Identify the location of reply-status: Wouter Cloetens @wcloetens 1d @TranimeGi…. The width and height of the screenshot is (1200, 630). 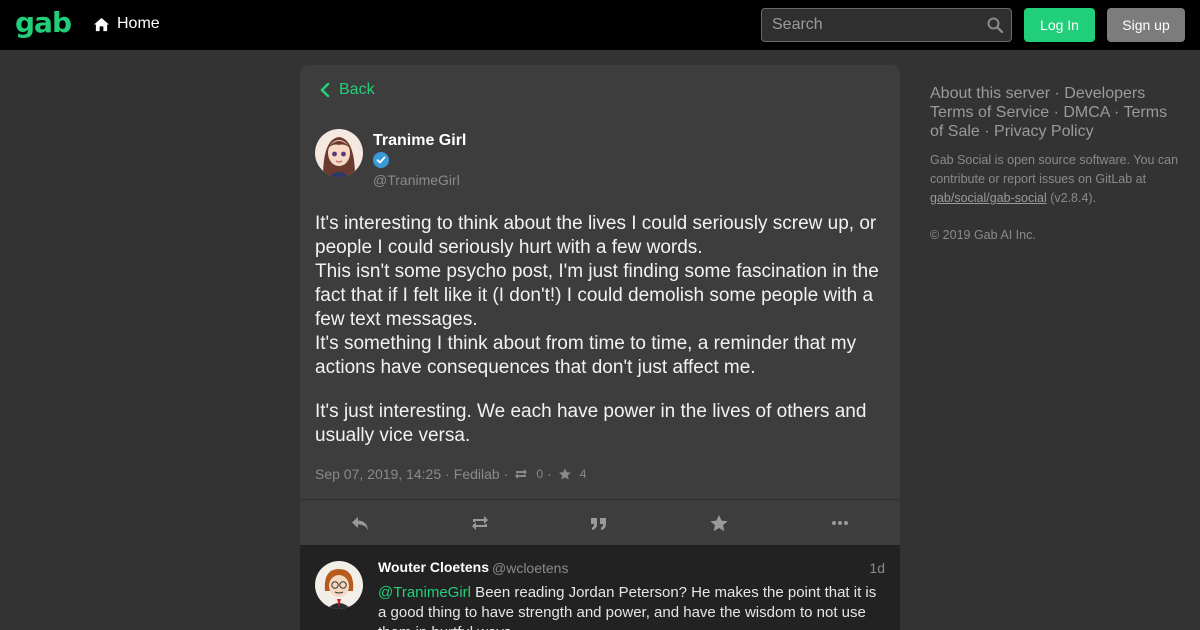
(600, 587).